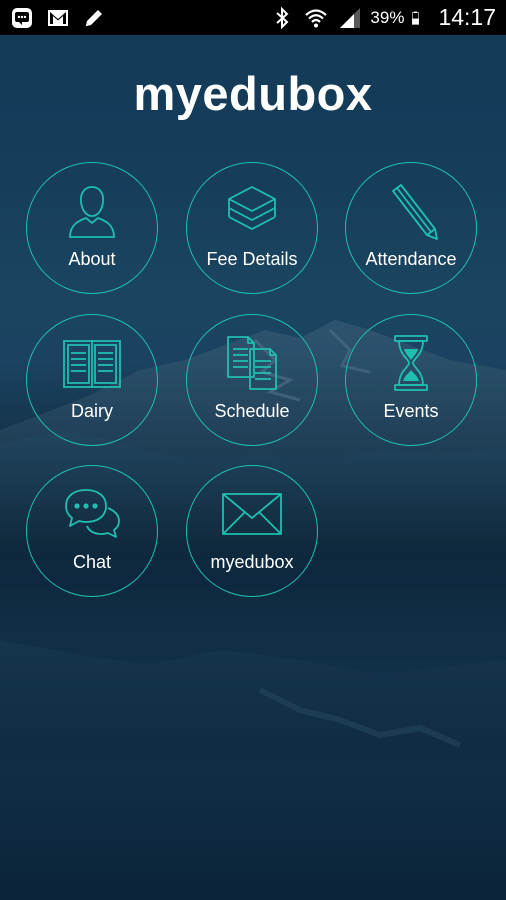  What do you see at coordinates (282, 17) in the screenshot?
I see `bluetooth-icon` at bounding box center [282, 17].